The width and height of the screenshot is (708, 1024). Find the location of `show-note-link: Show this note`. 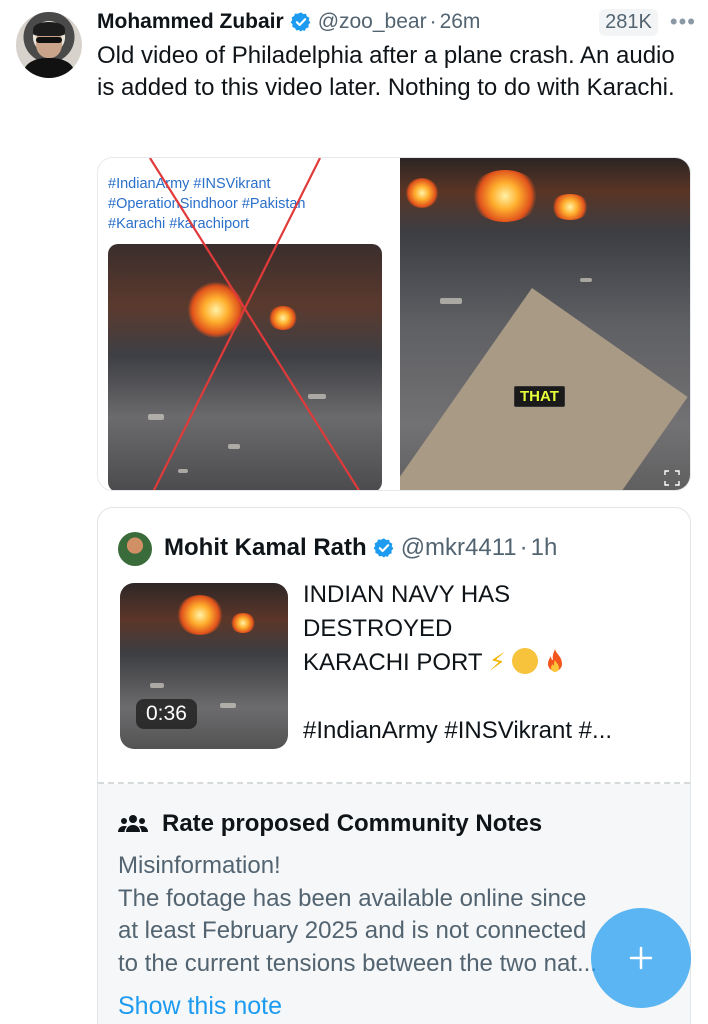

show-note-link: Show this note is located at coordinates (200, 1006).